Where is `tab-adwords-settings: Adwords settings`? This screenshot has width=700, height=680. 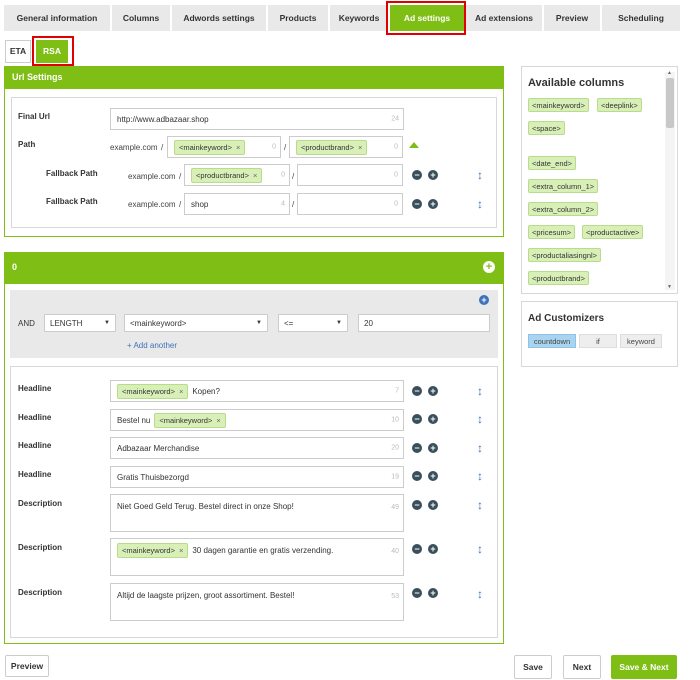 tab-adwords-settings: Adwords settings is located at coordinates (219, 18).